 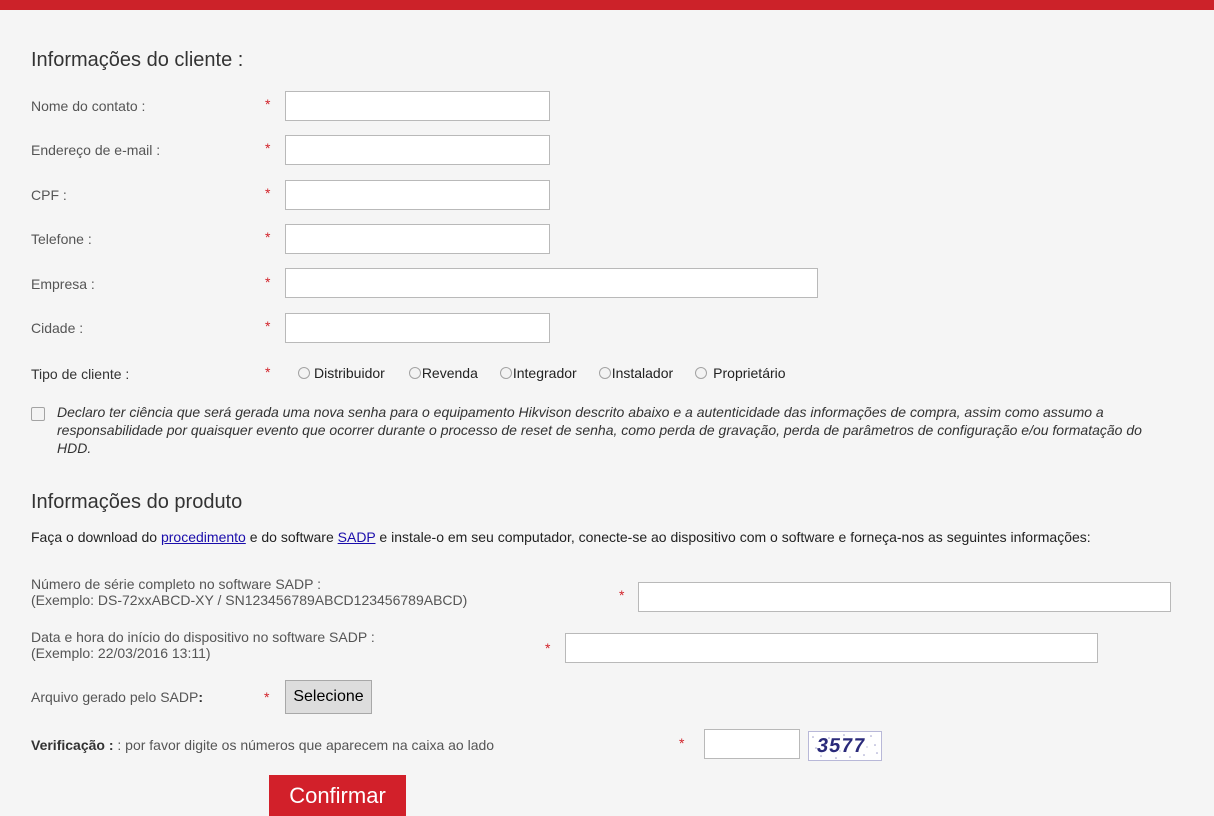 I want to click on select-file-button: Selecione, so click(x=328, y=697).